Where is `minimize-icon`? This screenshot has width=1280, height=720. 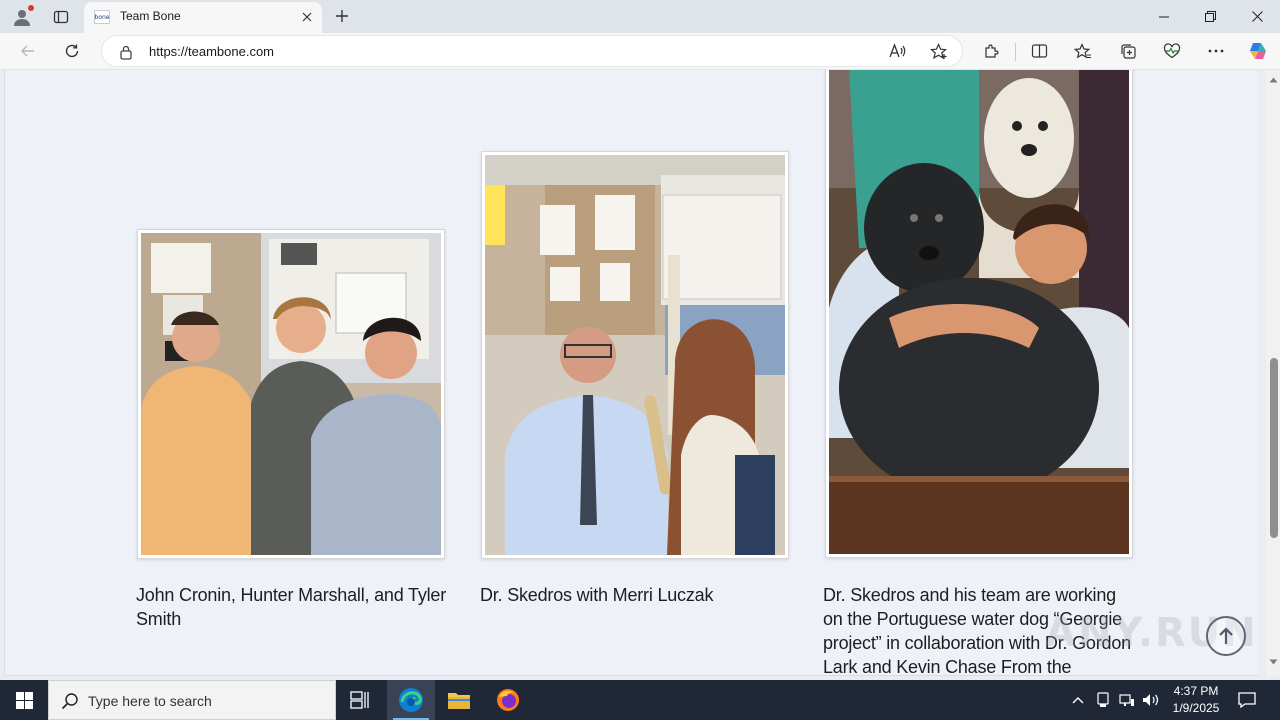 minimize-icon is located at coordinates (1164, 16).